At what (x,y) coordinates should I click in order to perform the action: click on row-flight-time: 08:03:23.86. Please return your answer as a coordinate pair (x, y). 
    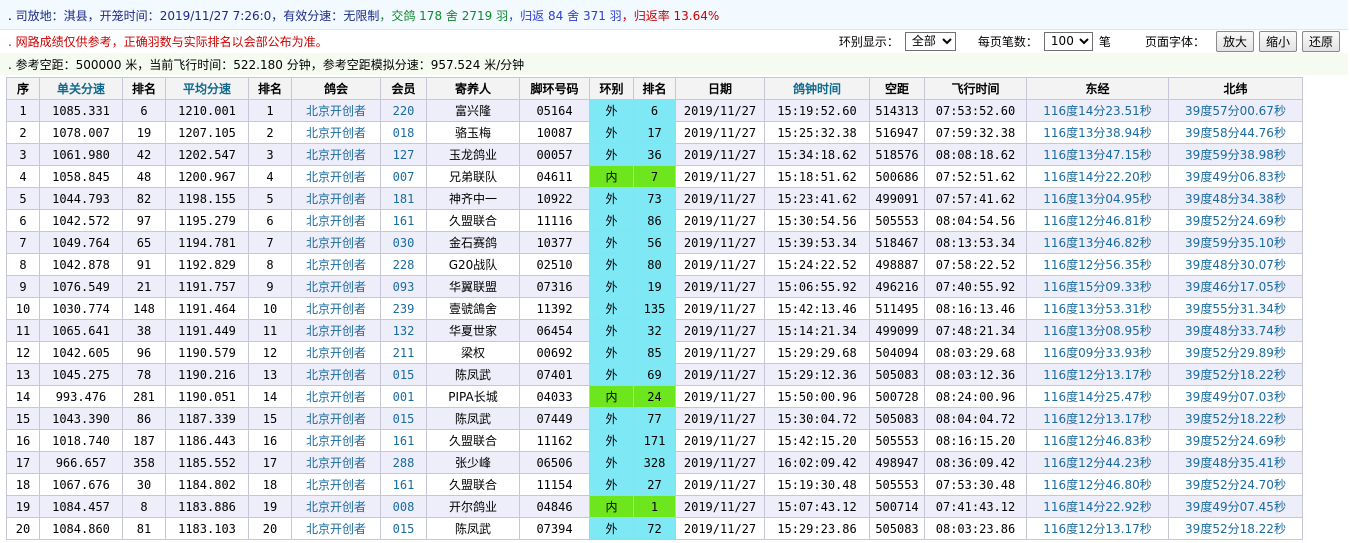
    Looking at the image, I should click on (975, 528).